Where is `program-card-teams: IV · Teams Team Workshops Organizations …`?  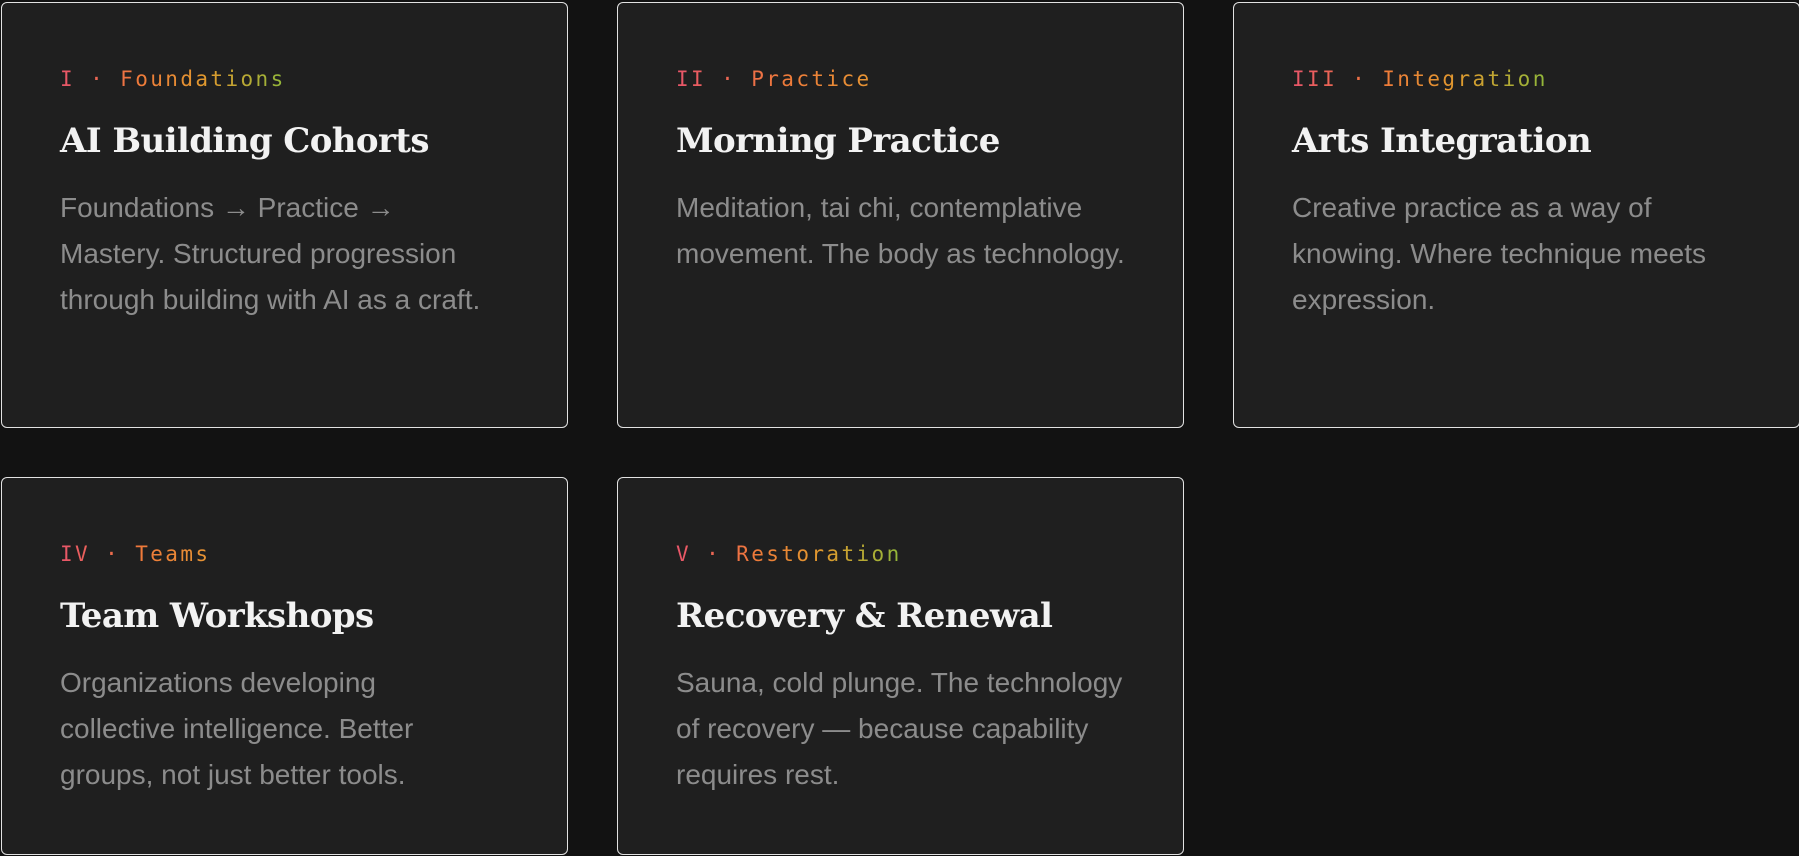 program-card-teams: IV · Teams Team Workshops Organizations … is located at coordinates (284, 666).